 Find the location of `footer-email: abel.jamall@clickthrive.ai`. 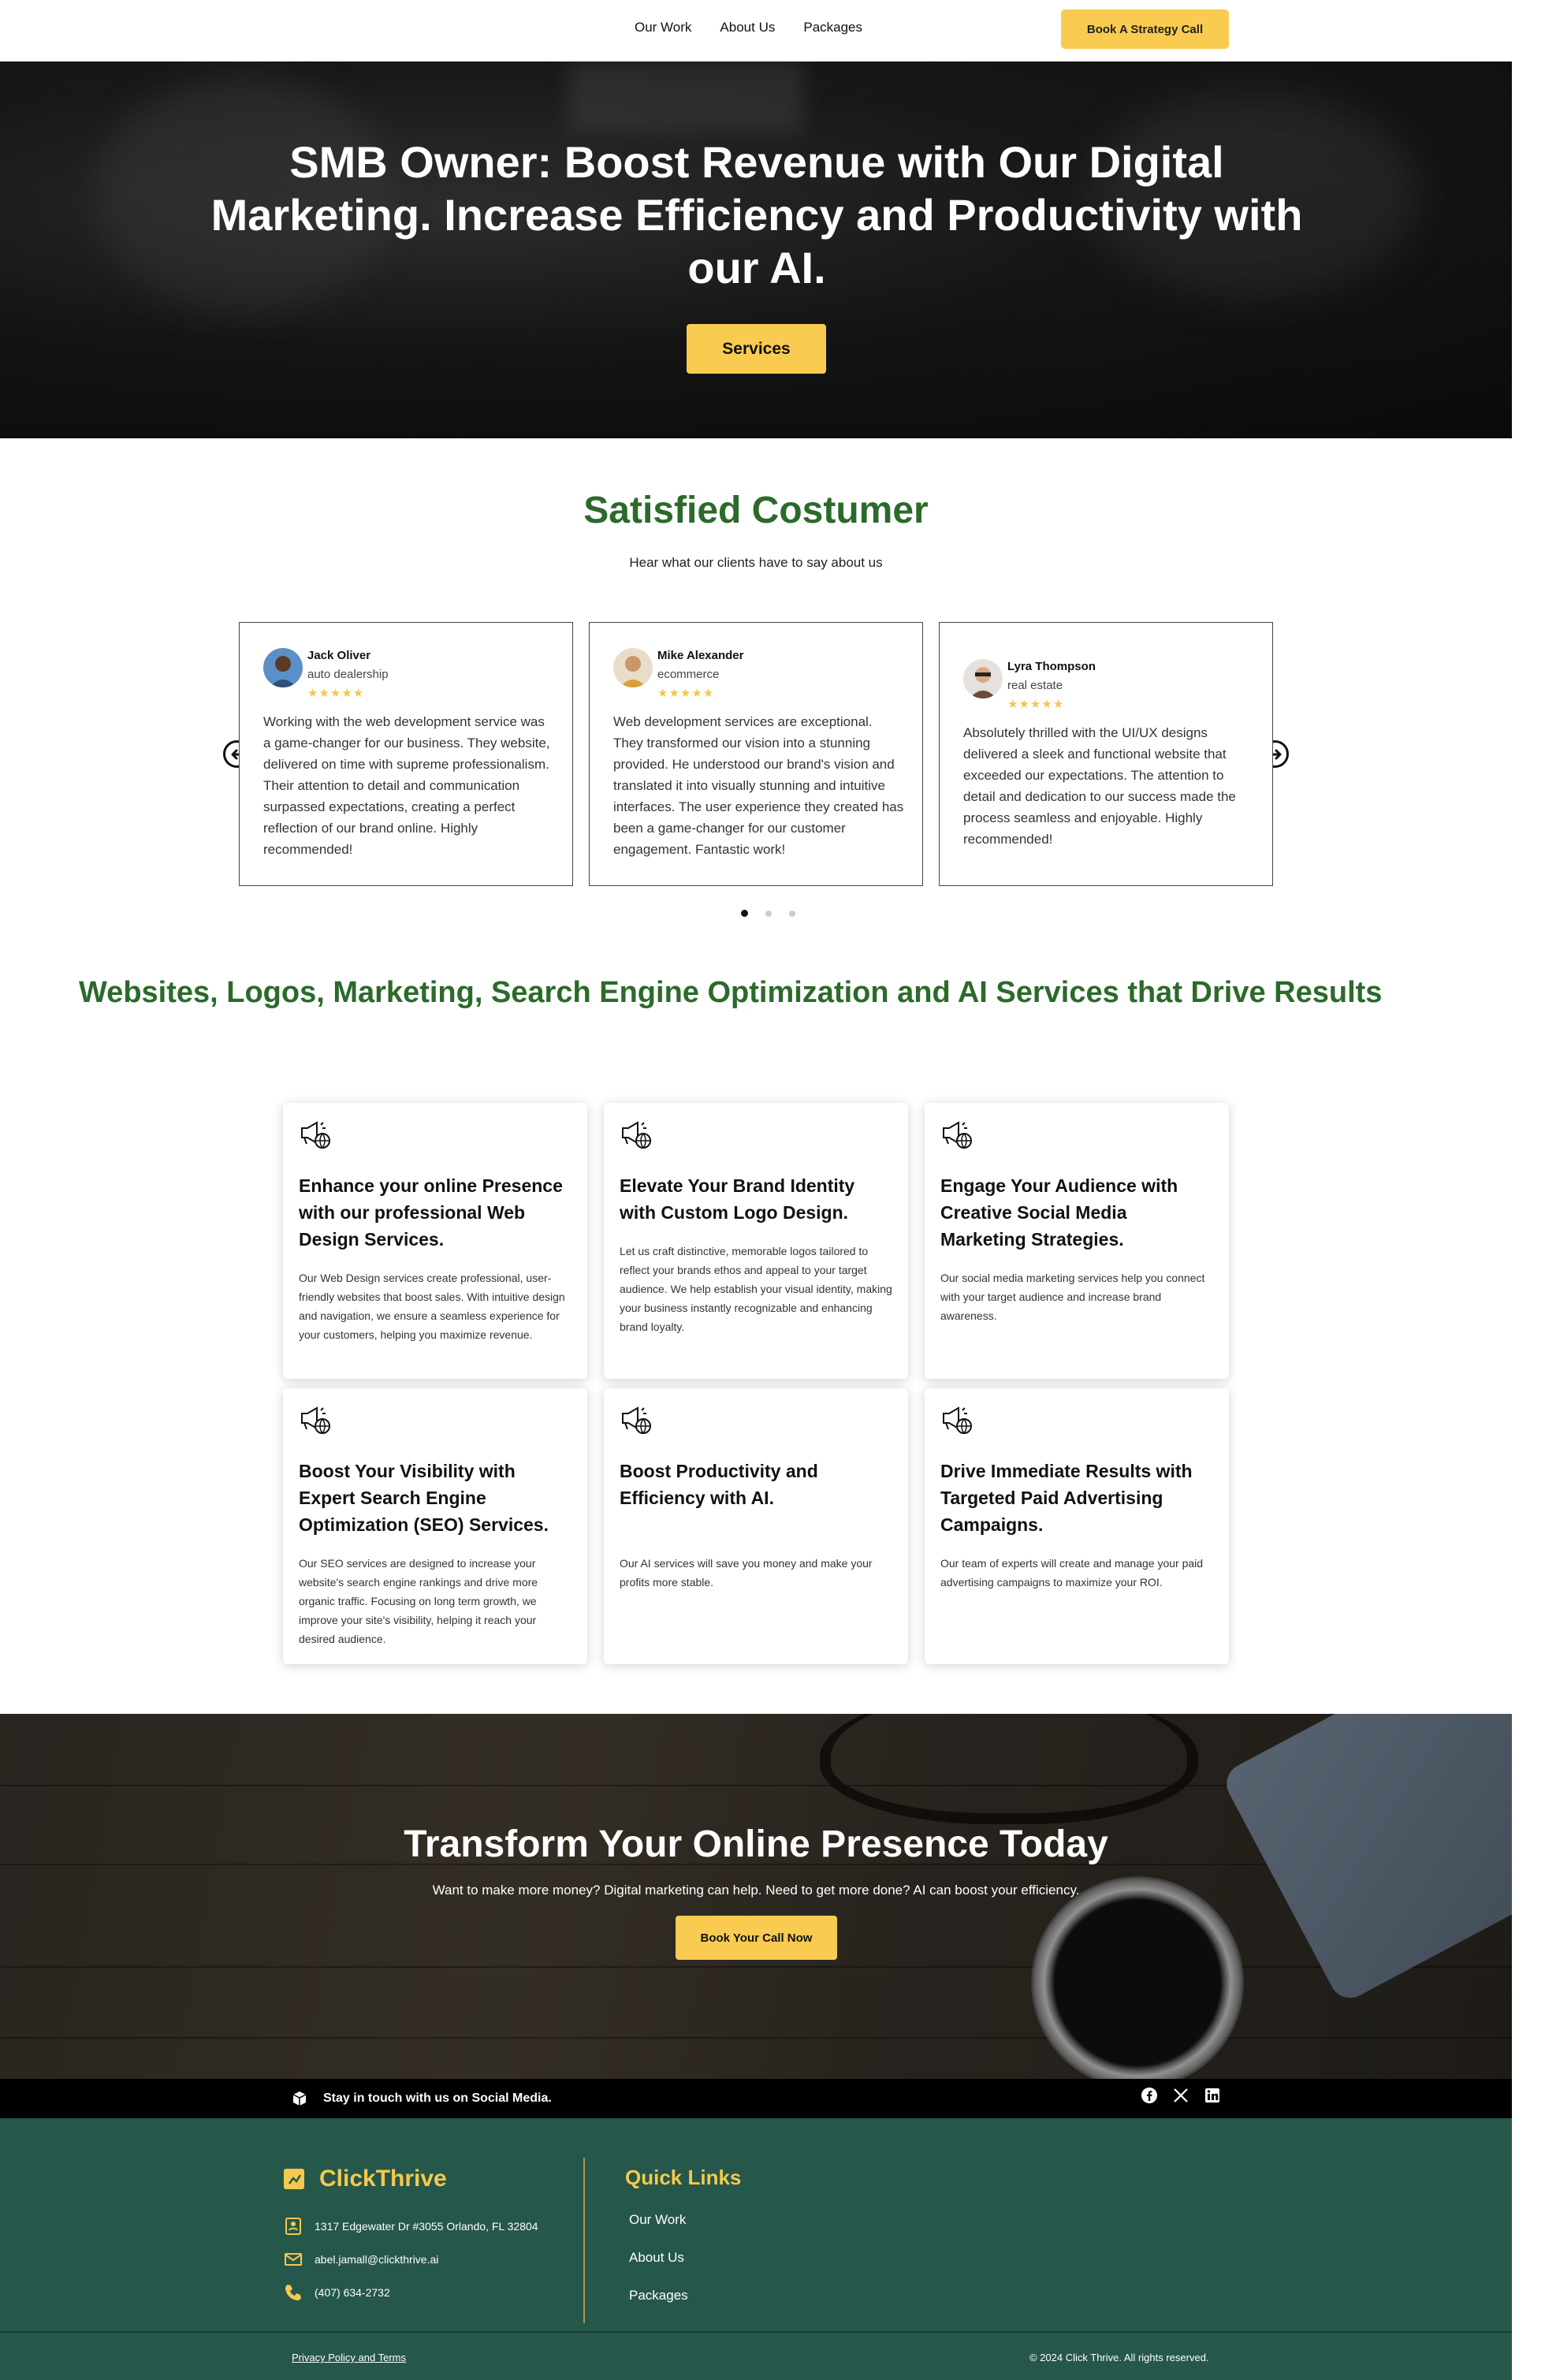

footer-email: abel.jamall@clickthrive.ai is located at coordinates (360, 2259).